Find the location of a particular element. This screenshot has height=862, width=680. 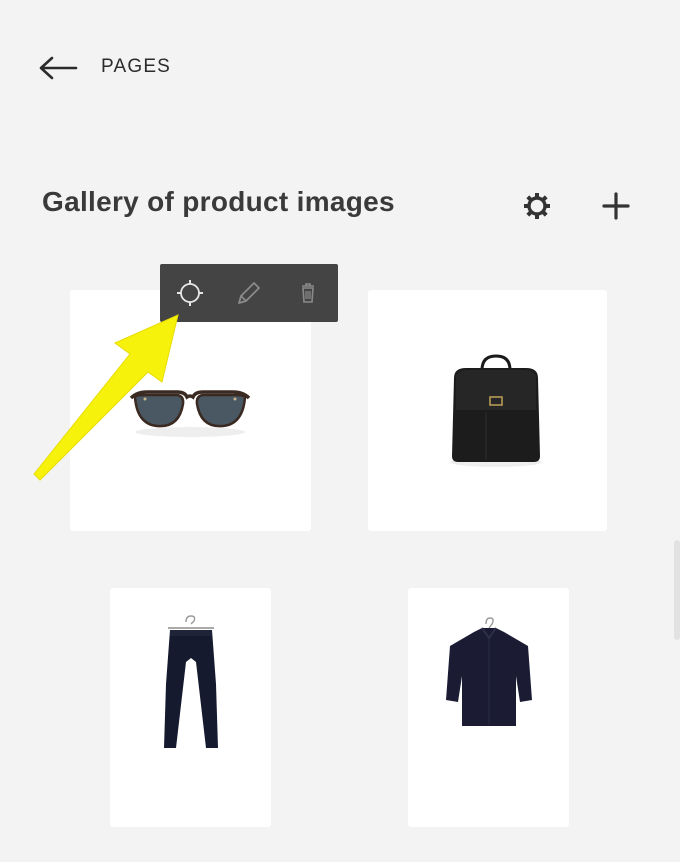

scrollbar is located at coordinates (677, 590).